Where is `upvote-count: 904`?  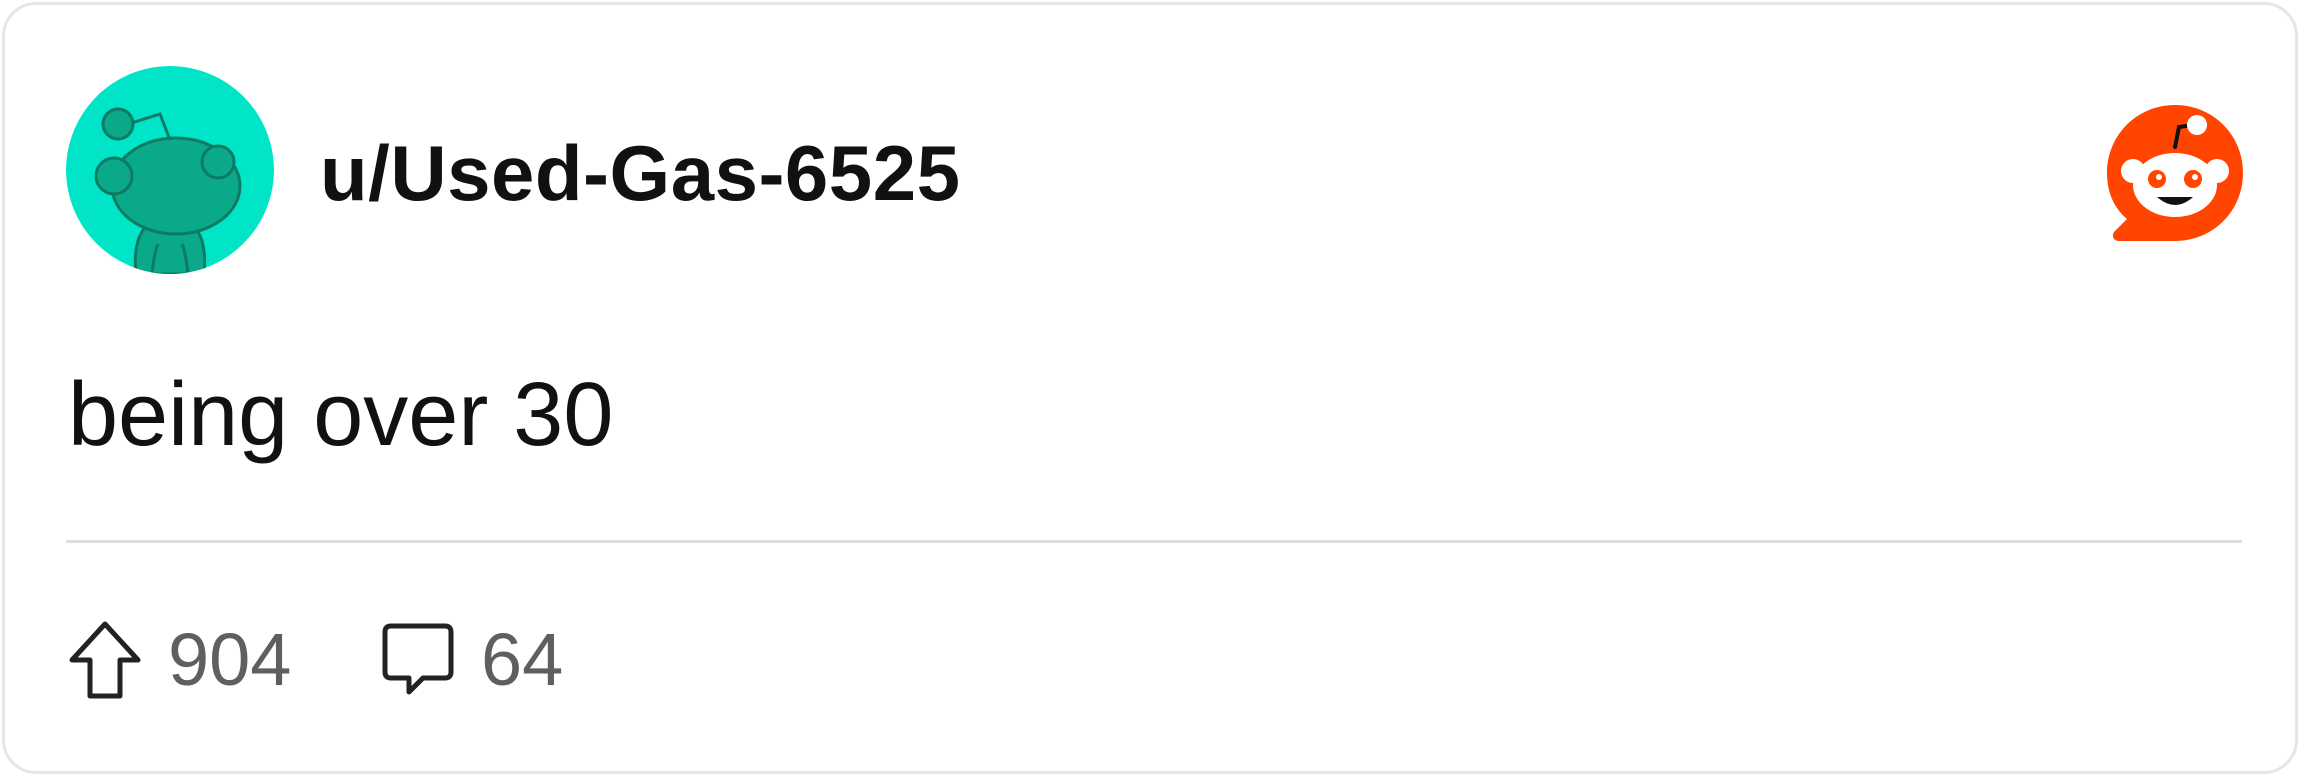
upvote-count: 904 is located at coordinates (230, 659).